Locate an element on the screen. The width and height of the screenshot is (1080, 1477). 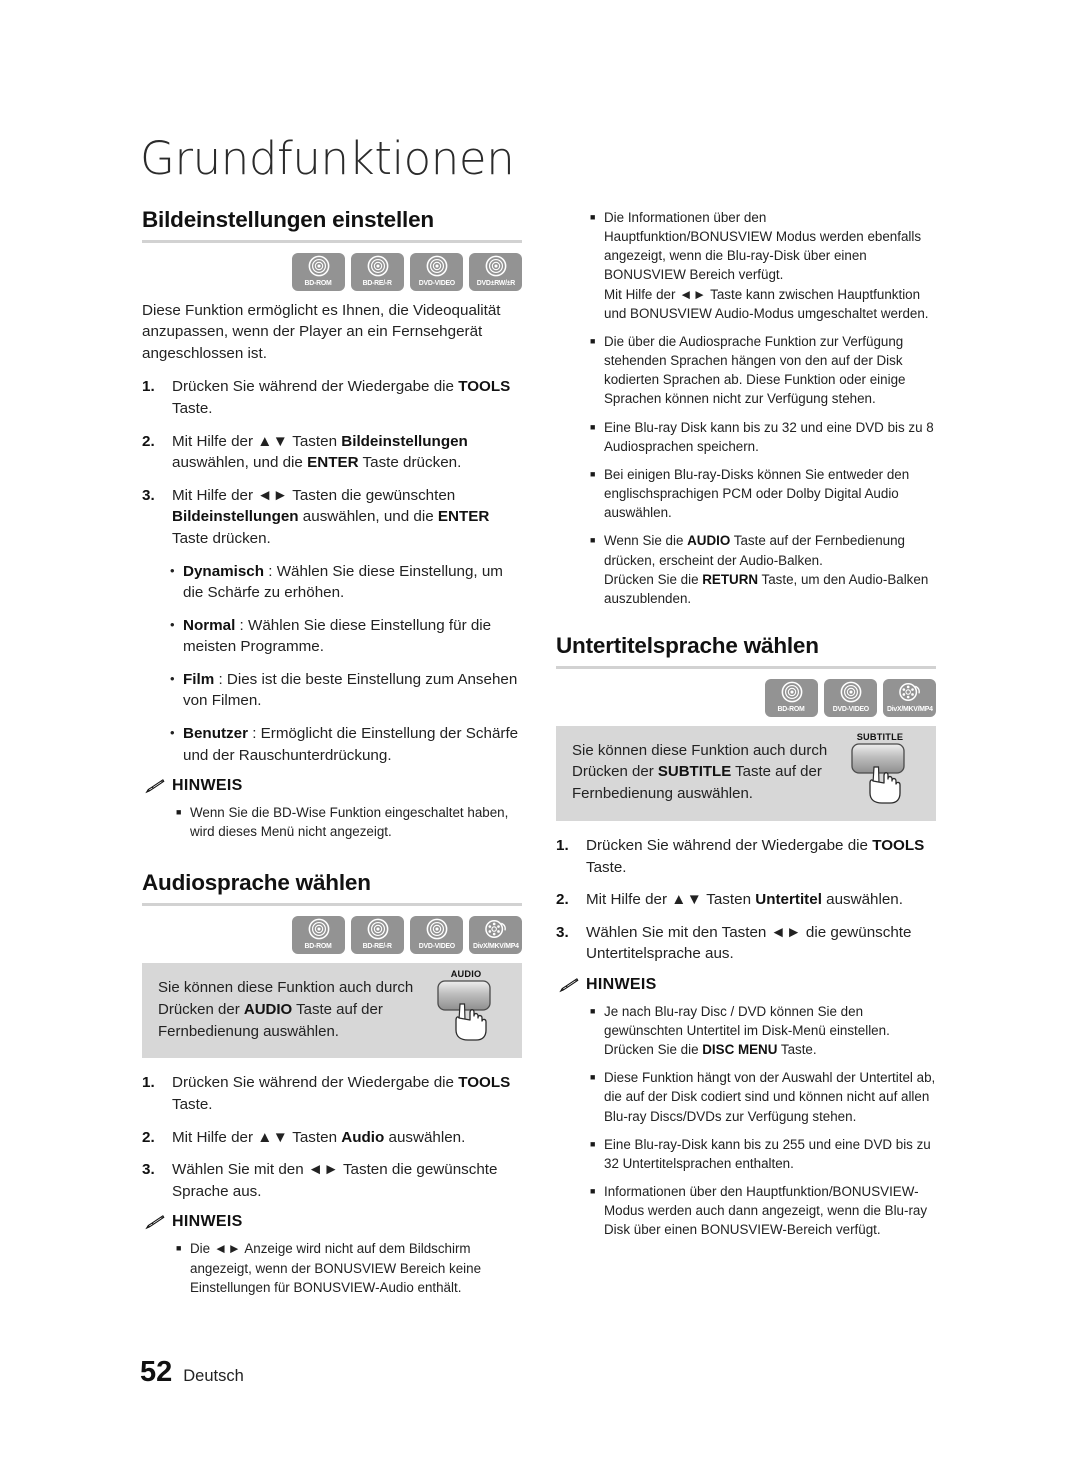
section-heading: Bildeinstellungen einstellen is located at coordinates (288, 219).